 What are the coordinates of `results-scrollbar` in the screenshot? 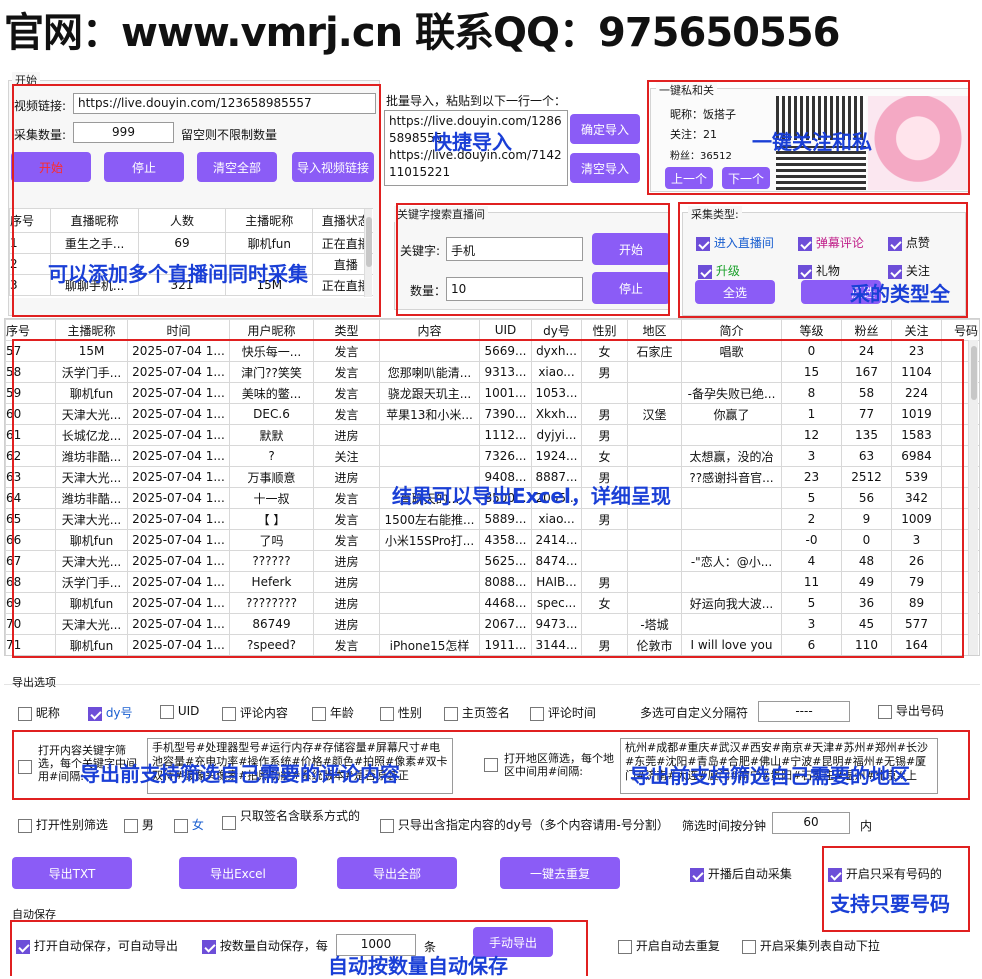 It's located at (973, 497).